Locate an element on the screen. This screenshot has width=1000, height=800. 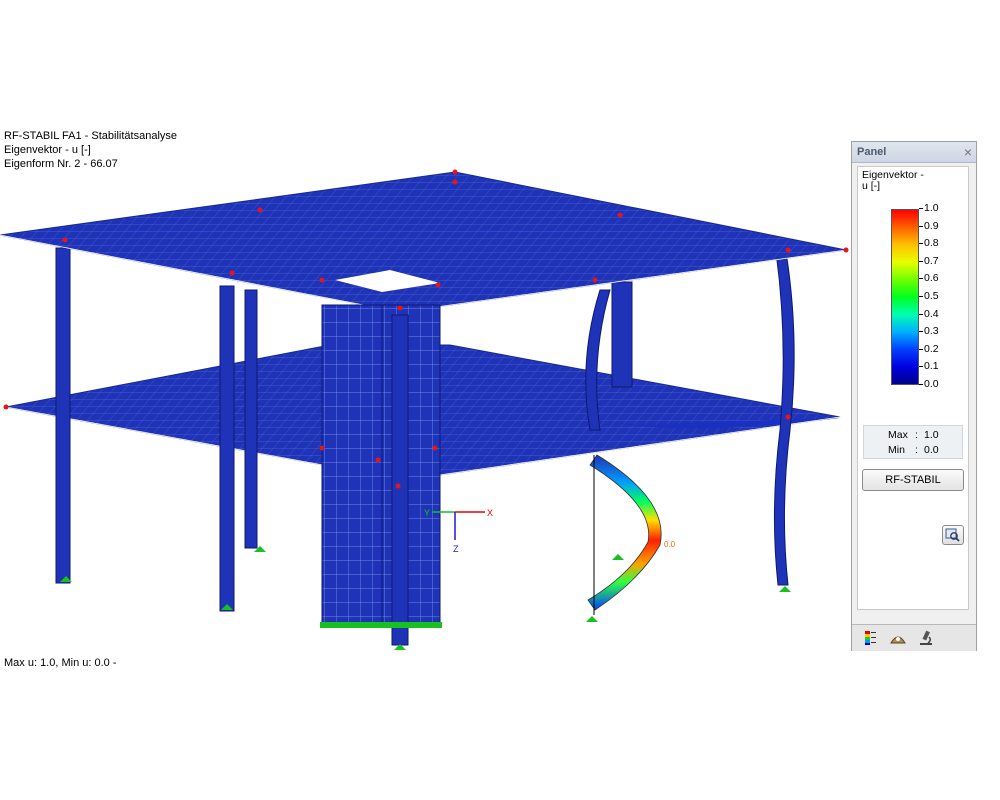
scale-tick: 0.9 is located at coordinates (929, 225).